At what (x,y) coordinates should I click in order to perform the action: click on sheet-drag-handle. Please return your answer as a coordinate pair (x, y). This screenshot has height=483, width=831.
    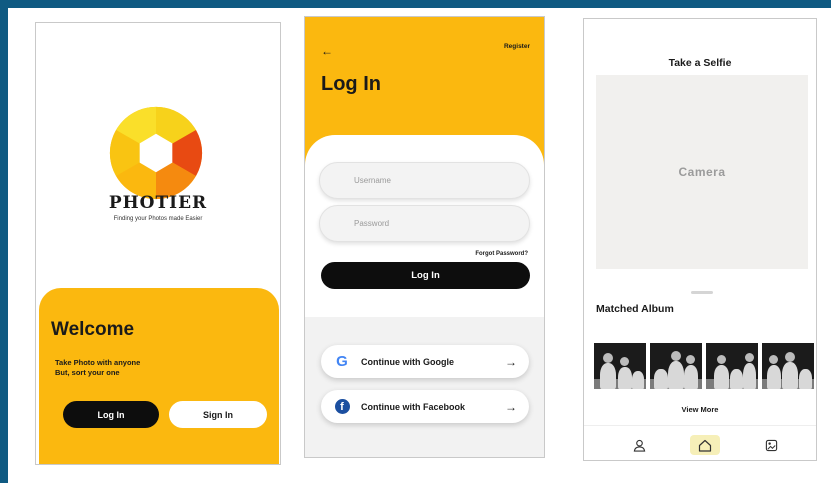
    Looking at the image, I should click on (702, 292).